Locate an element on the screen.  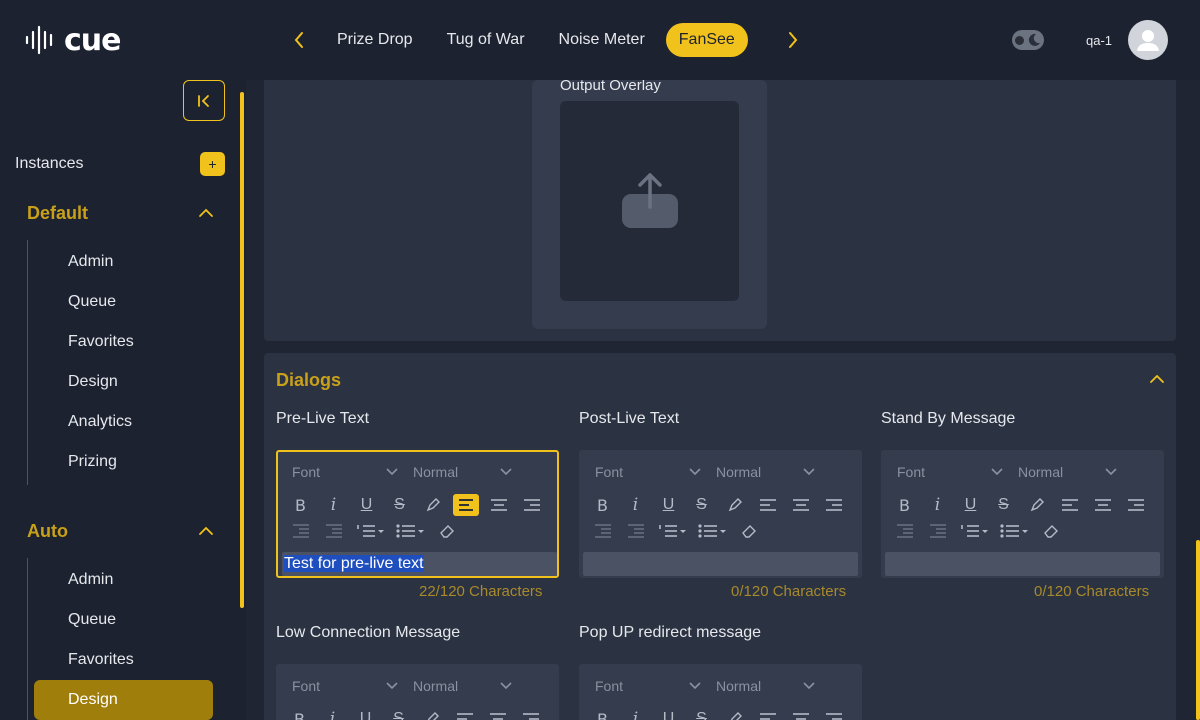
nav-item-fansee: FanSee is located at coordinates (706, 40).